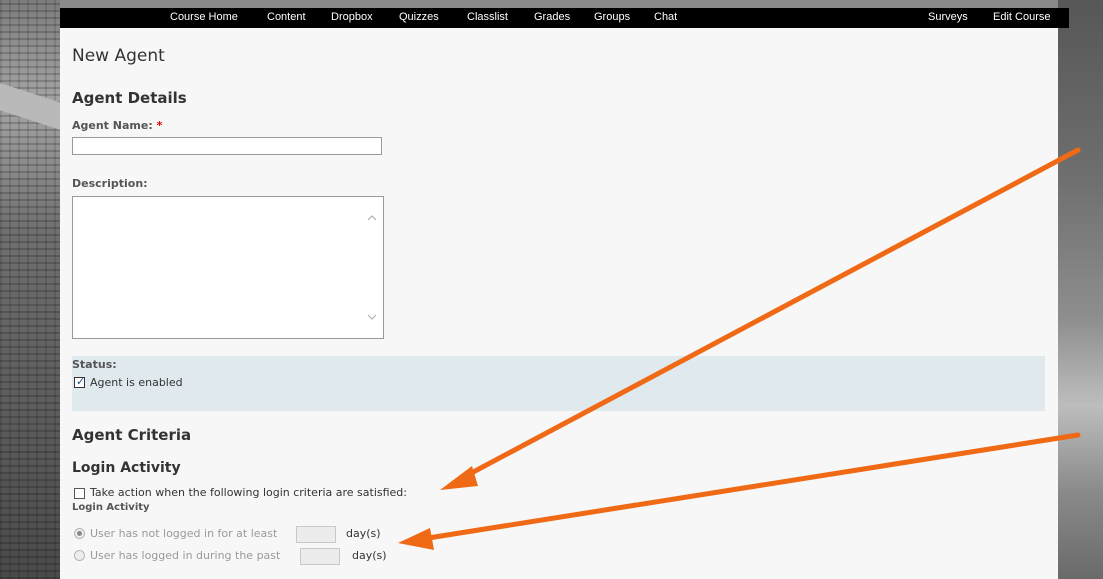  Describe the element at coordinates (185, 555) in the screenshot. I see `logged-in-label: User has logged in during the past` at that location.